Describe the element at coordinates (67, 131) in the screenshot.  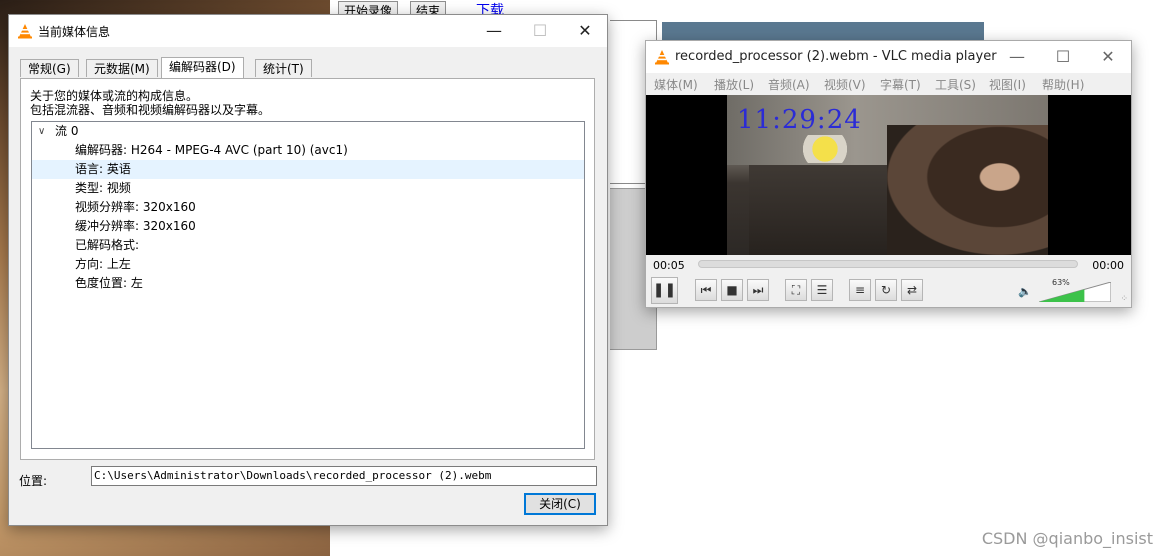
I see `tree-root-label: 流 0` at that location.